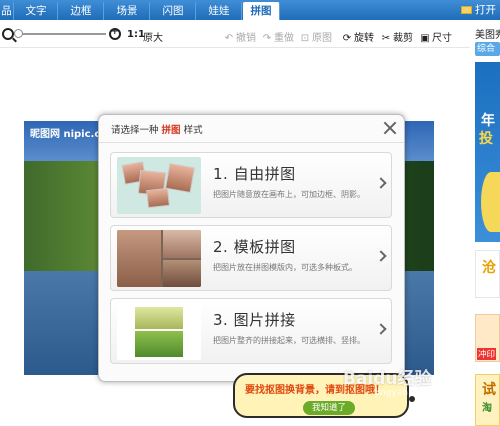  What do you see at coordinates (489, 390) in the screenshot?
I see `ad-banner-4-text: 试` at bounding box center [489, 390].